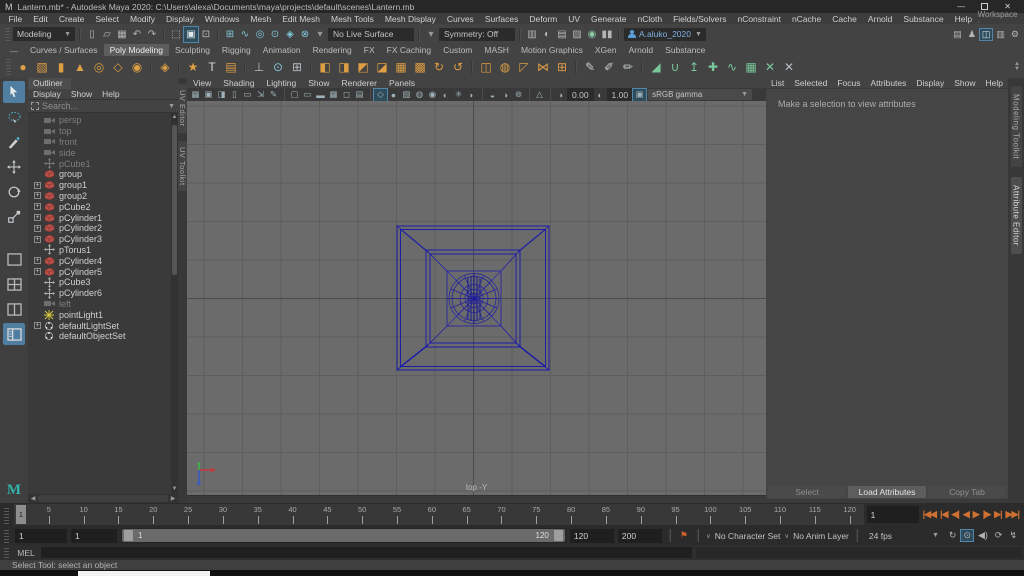 The image size is (1024, 576). What do you see at coordinates (71, 19) in the screenshot?
I see `menu-create: Create` at bounding box center [71, 19].